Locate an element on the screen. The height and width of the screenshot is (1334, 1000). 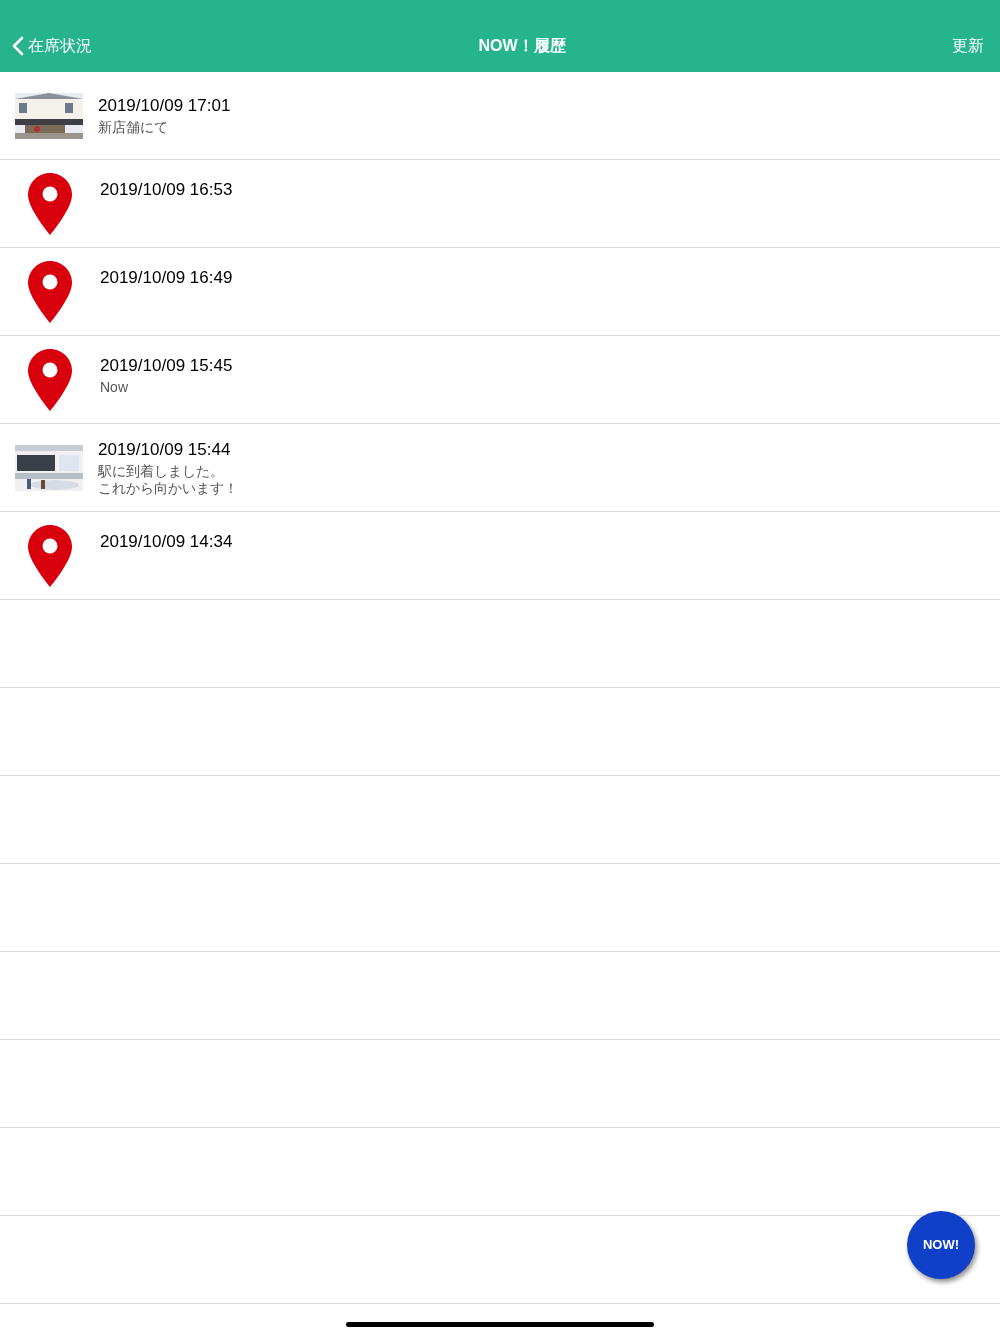
now-button: NOW! is located at coordinates (941, 1245).